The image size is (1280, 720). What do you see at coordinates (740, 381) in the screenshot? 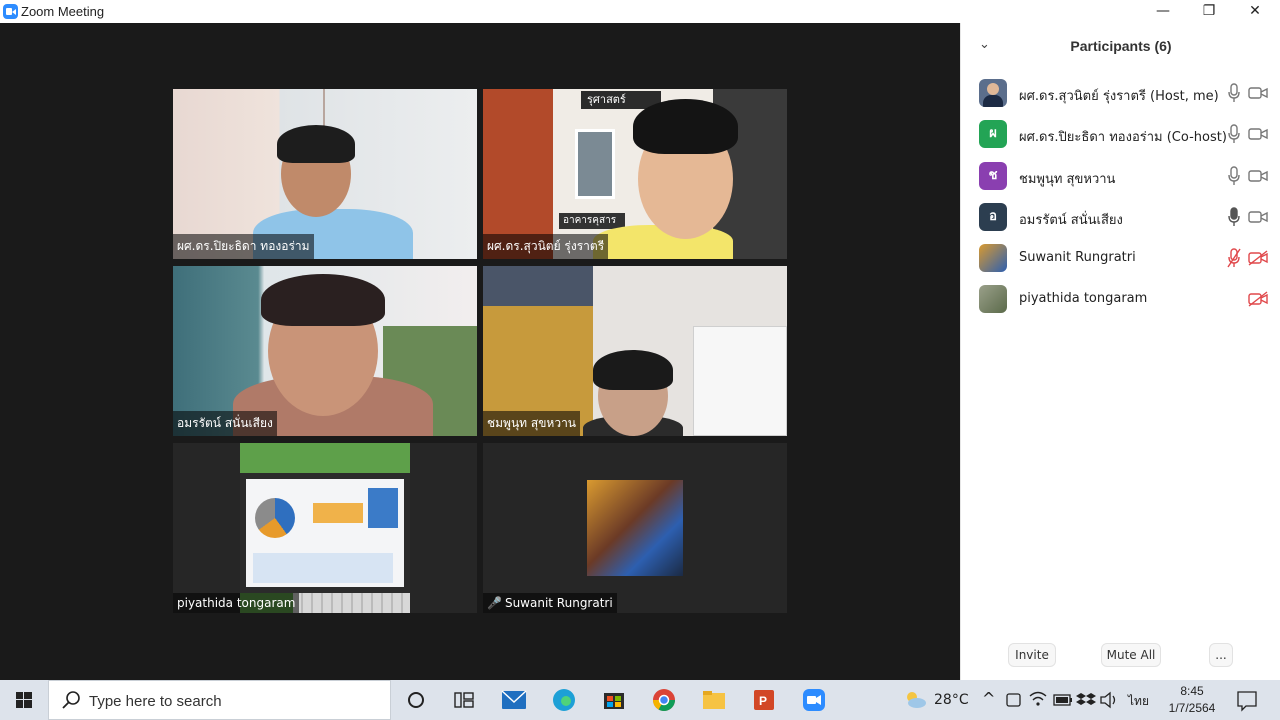
I see `door` at bounding box center [740, 381].